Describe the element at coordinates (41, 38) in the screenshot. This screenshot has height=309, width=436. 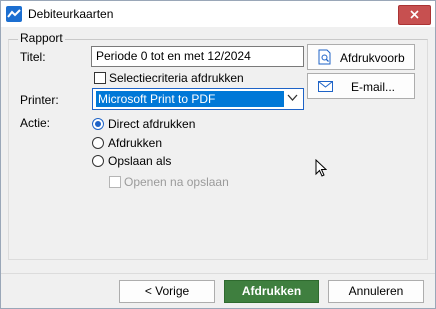
I see `group-label: Rapport` at that location.